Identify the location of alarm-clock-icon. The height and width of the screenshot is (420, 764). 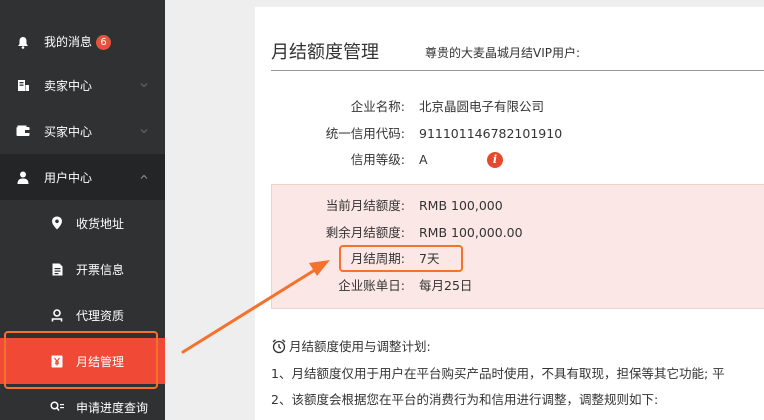
(279, 346).